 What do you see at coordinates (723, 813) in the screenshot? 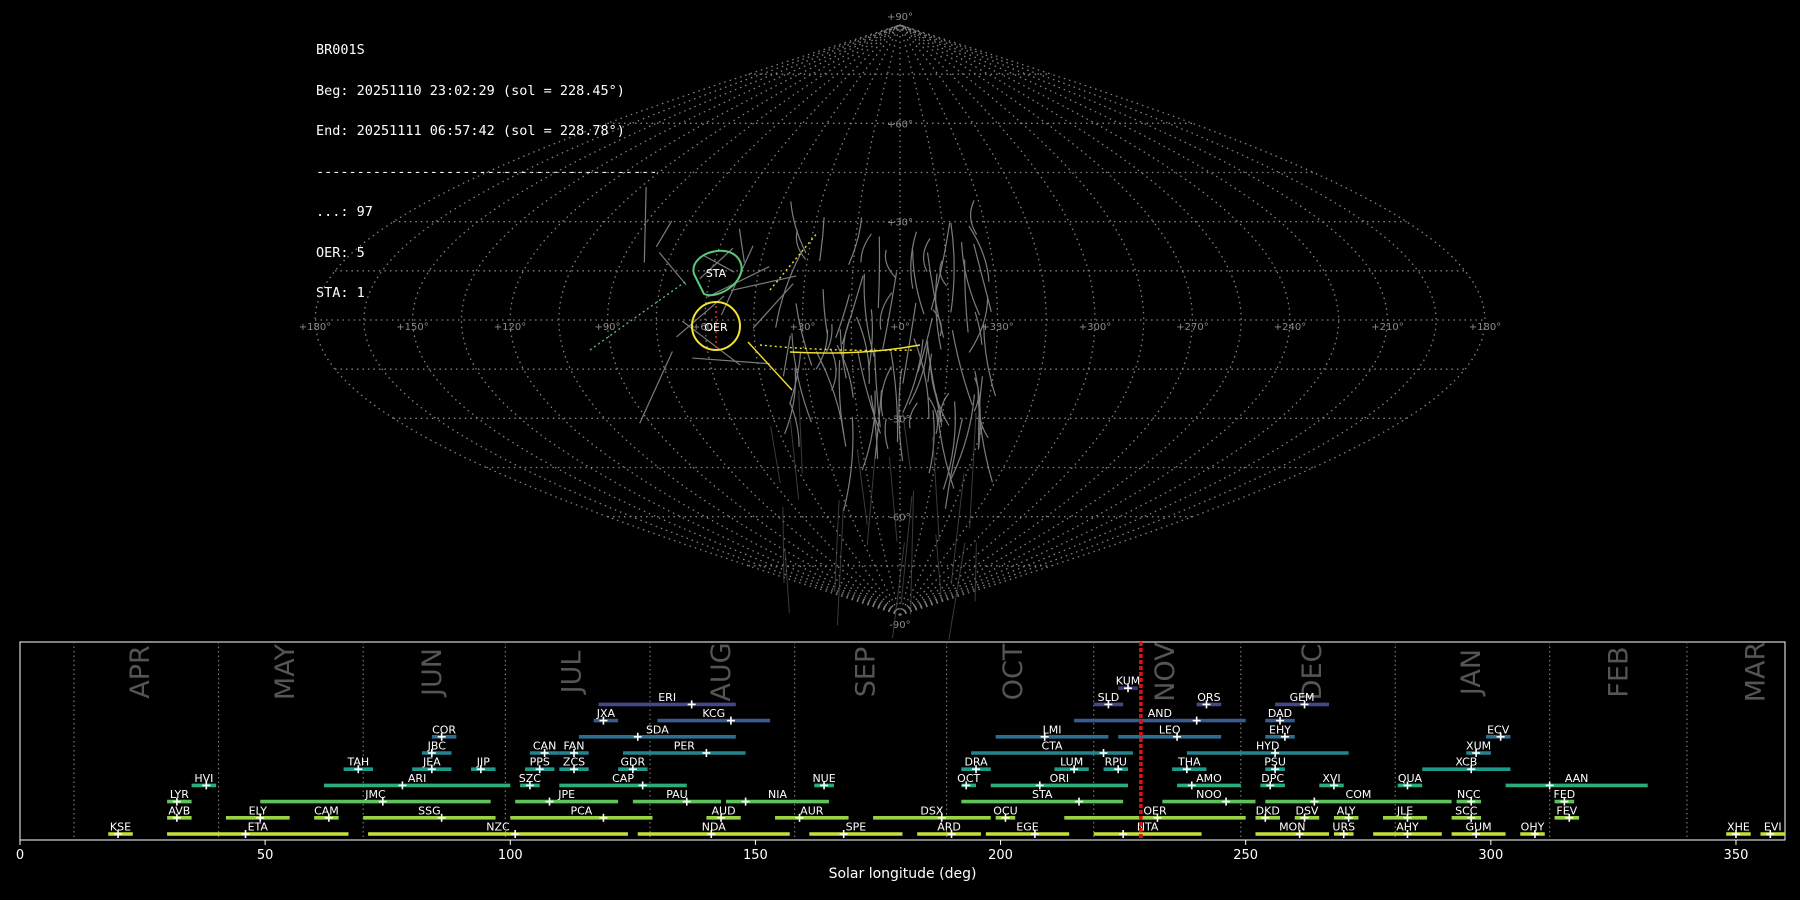
I see `shower-aud: AUD` at bounding box center [723, 813].